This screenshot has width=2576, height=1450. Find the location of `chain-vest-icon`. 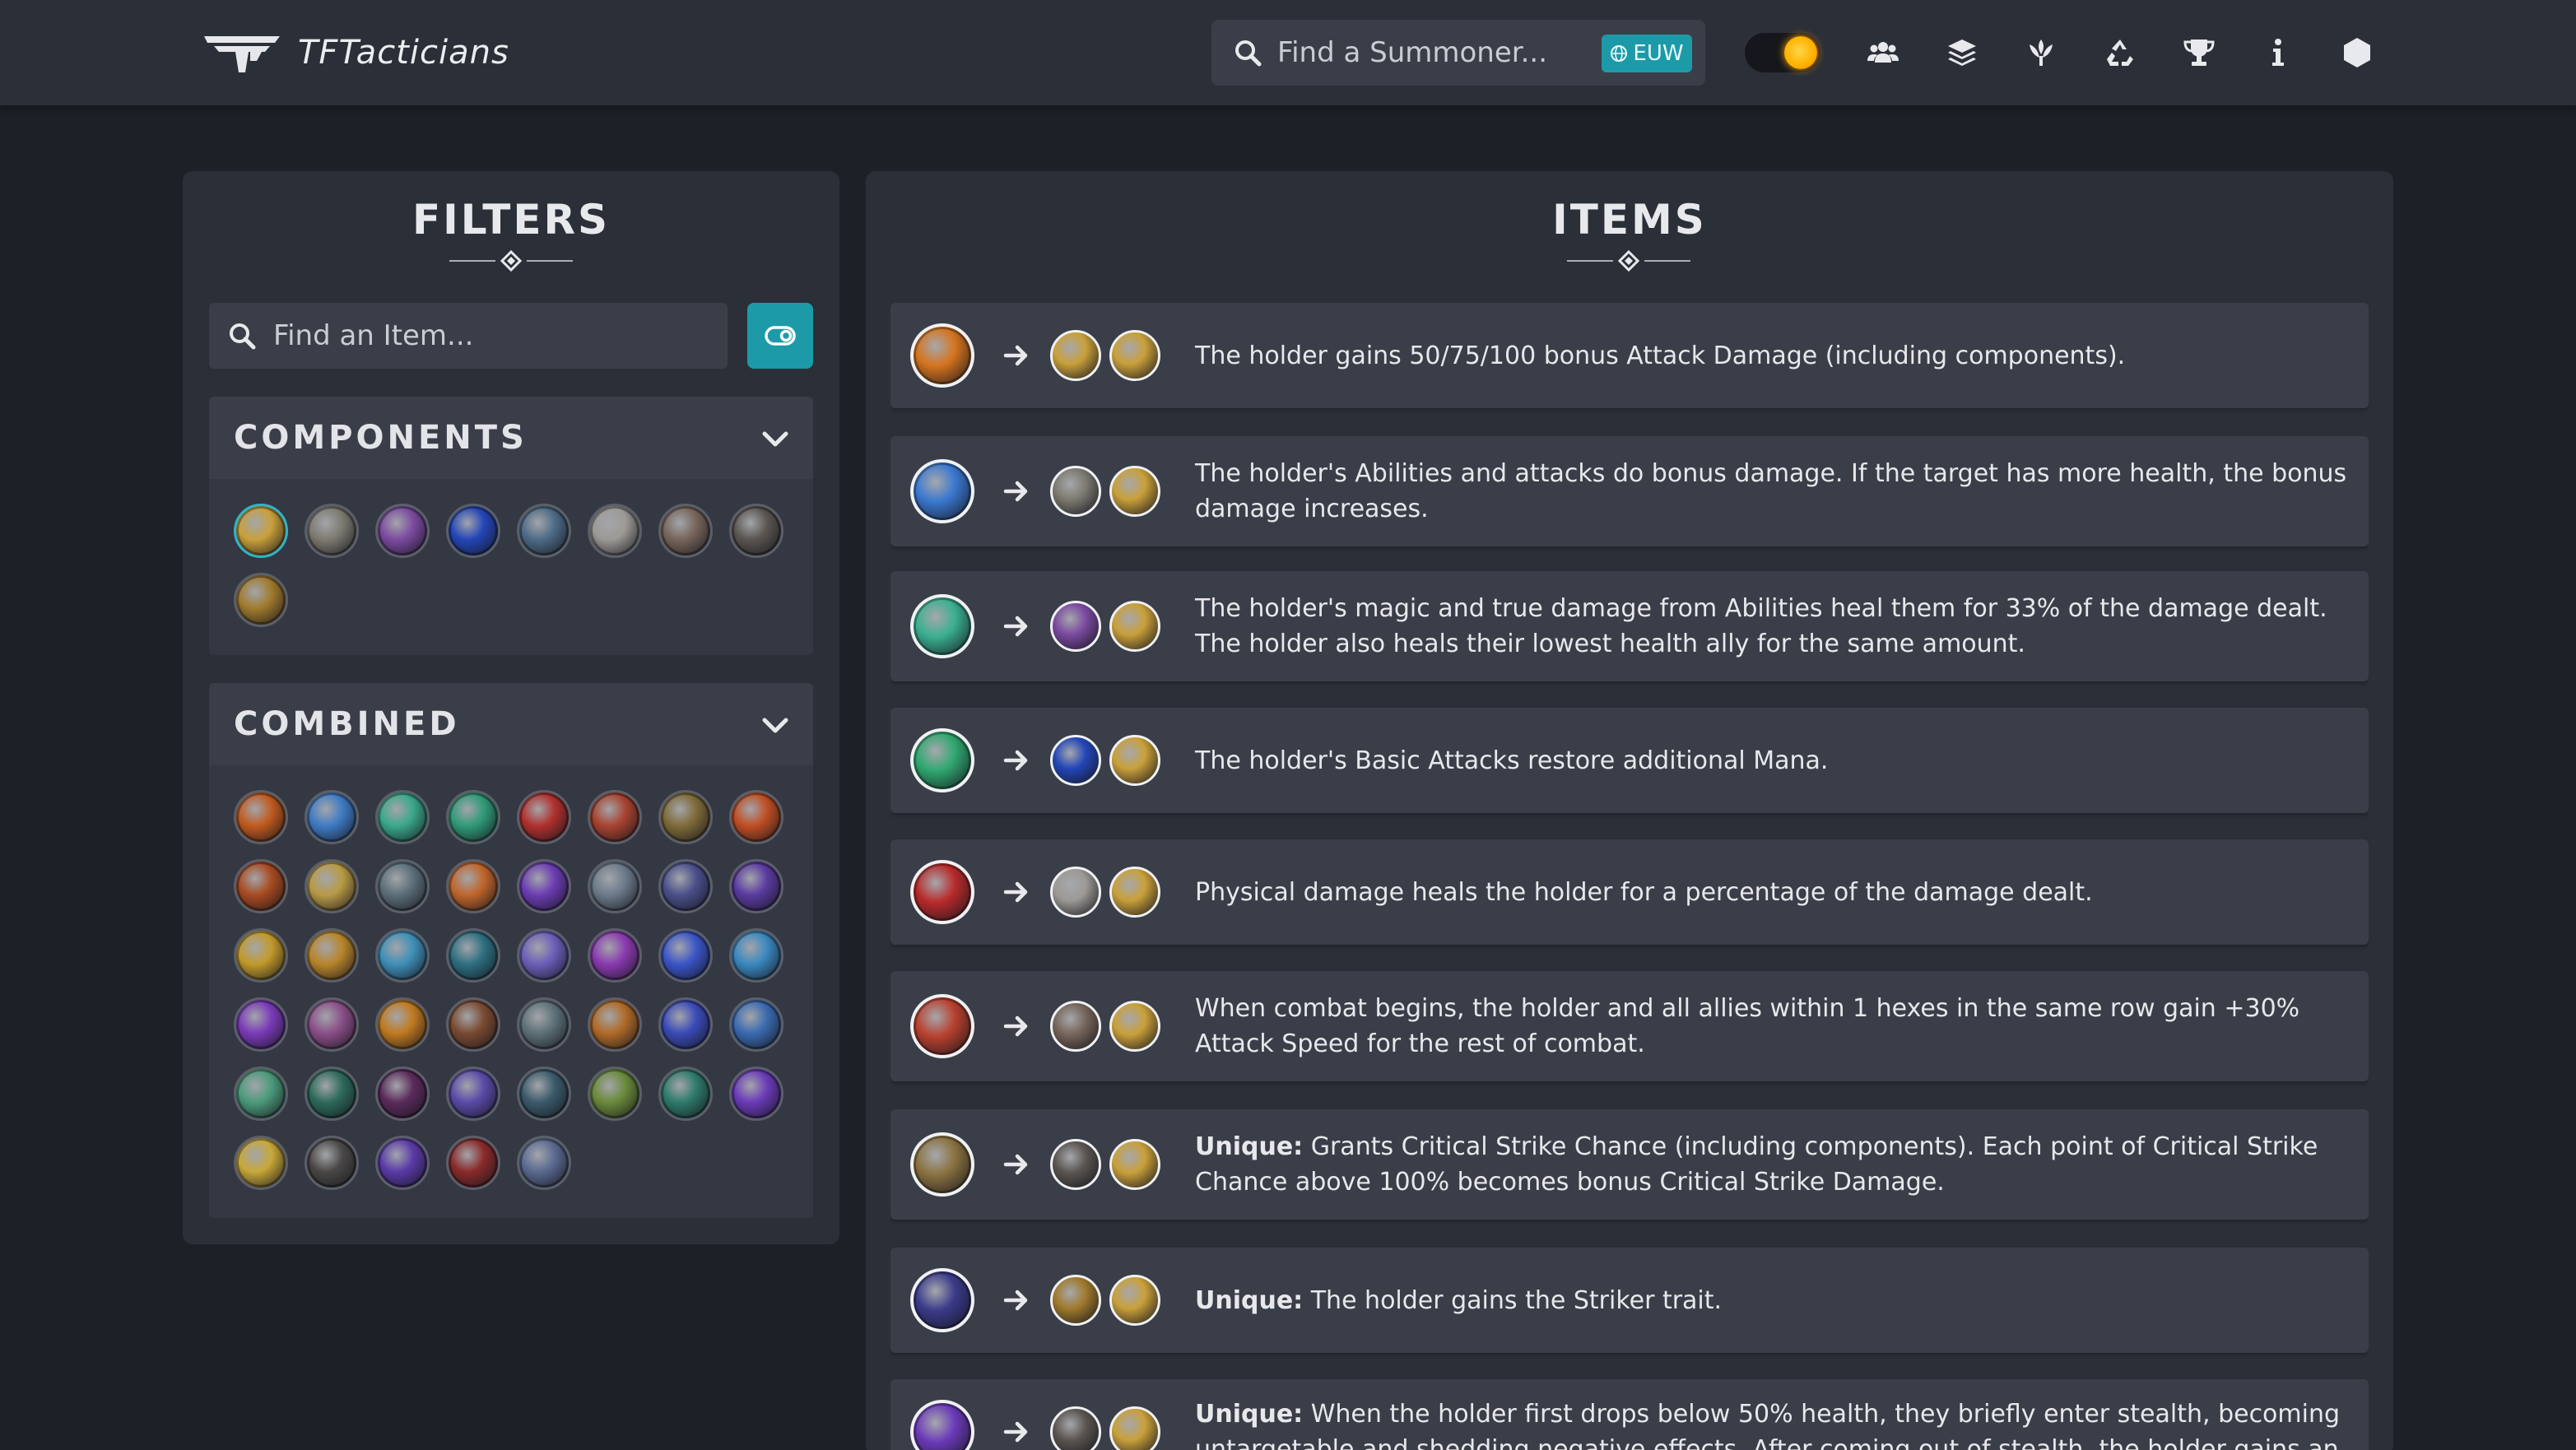

chain-vest-icon is located at coordinates (544, 531).